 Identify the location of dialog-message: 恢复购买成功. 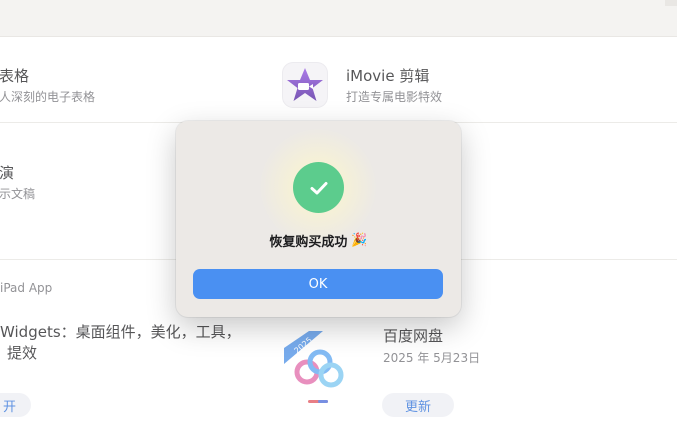
(308, 242).